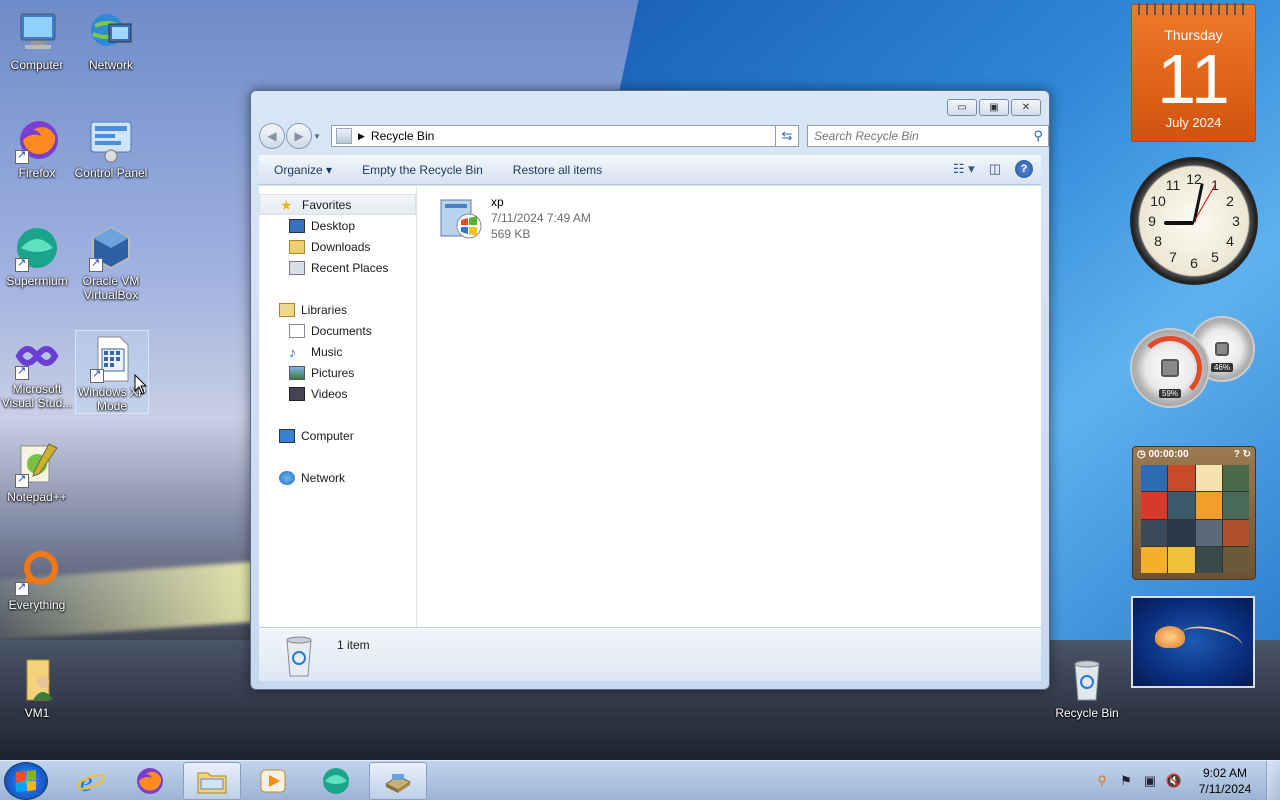 This screenshot has height=800, width=1280. I want to click on recent-places-icon, so click(297, 267).